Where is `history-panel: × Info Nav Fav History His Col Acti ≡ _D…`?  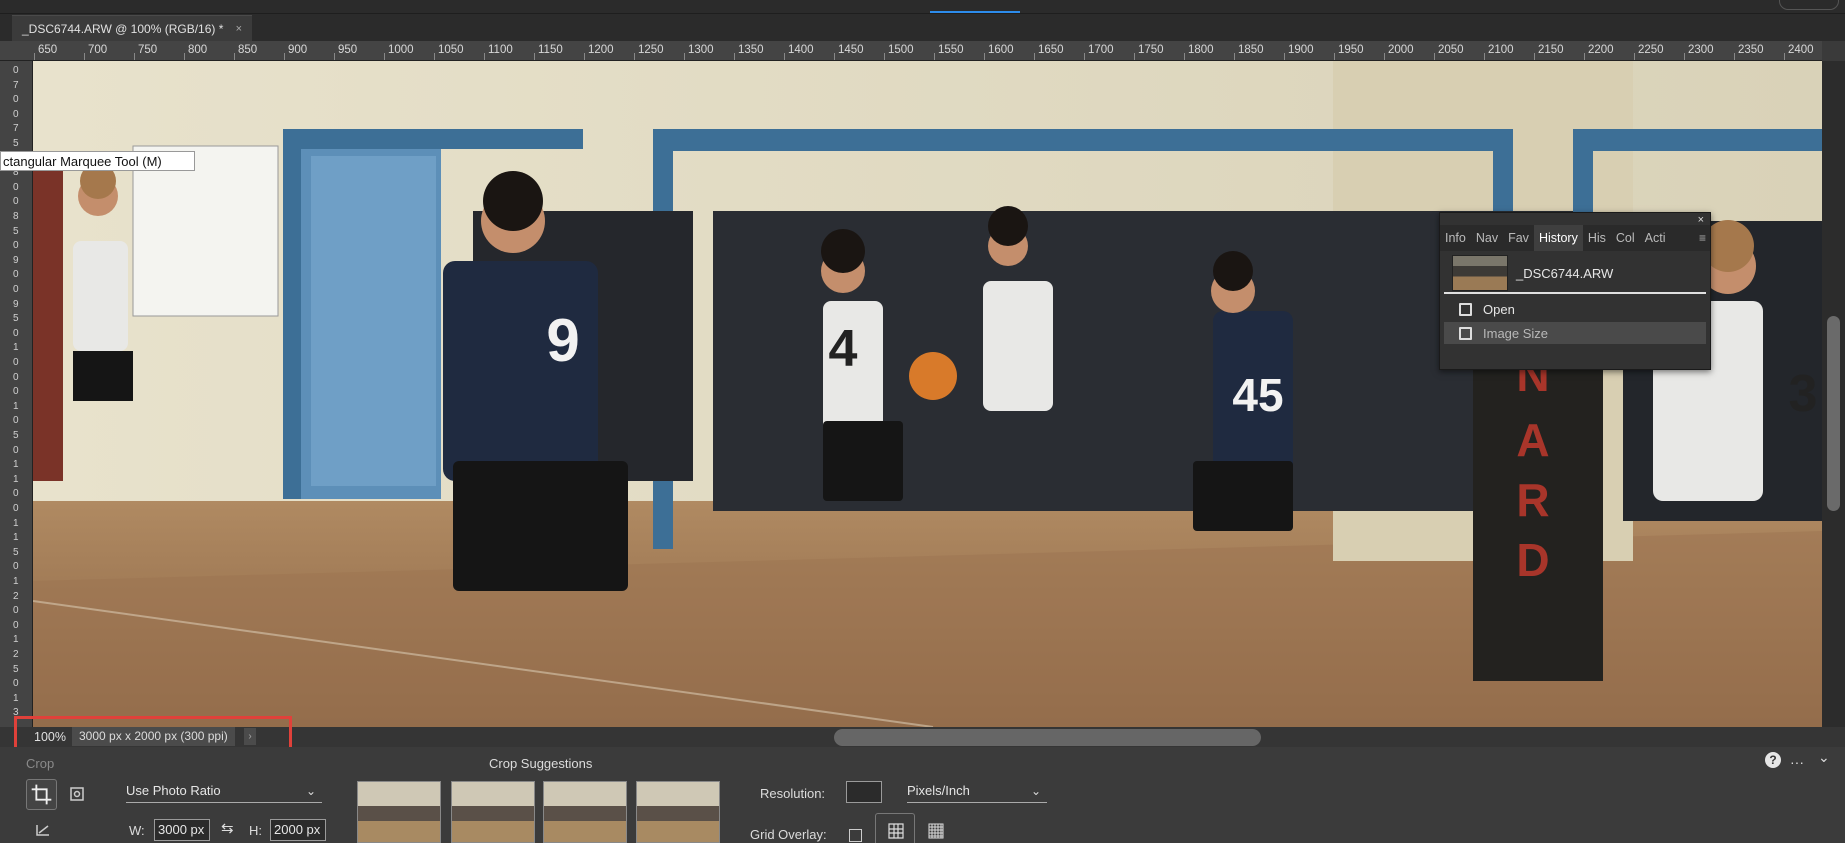
history-panel: × Info Nav Fav History His Col Acti ≡ _D… is located at coordinates (1575, 291).